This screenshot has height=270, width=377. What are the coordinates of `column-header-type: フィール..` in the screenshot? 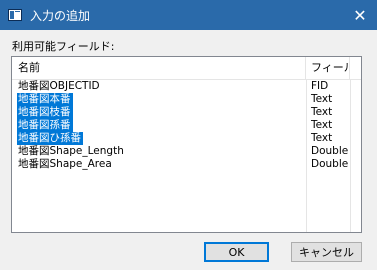 It's located at (328, 68).